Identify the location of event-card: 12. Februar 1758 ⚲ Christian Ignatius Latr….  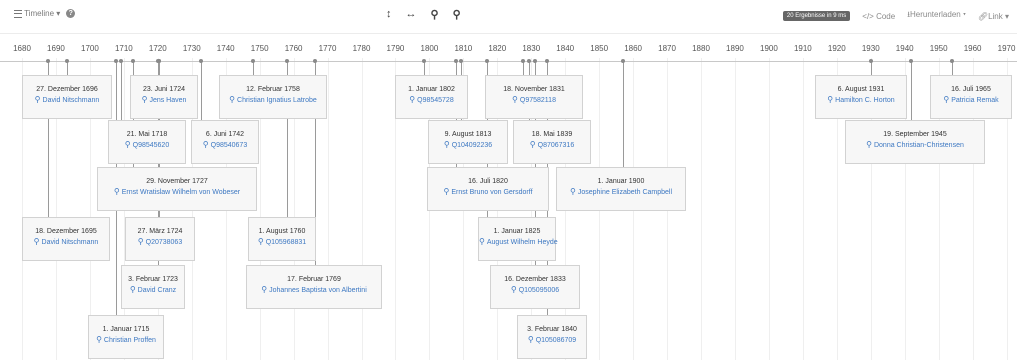
(273, 97).